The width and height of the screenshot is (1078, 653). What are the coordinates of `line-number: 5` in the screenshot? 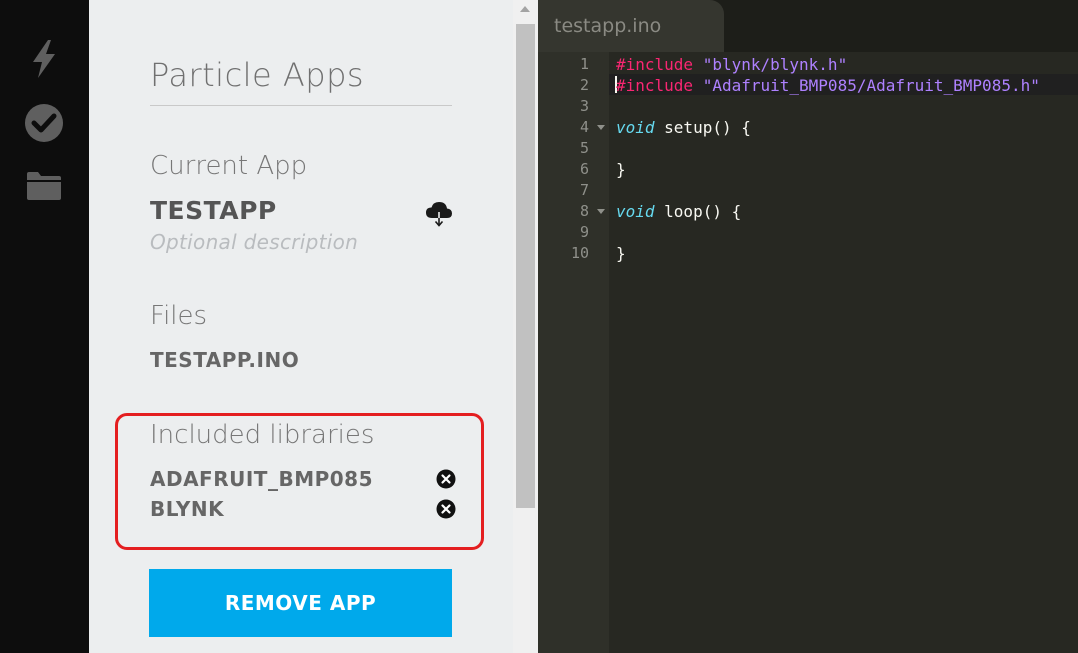 It's located at (584, 148).